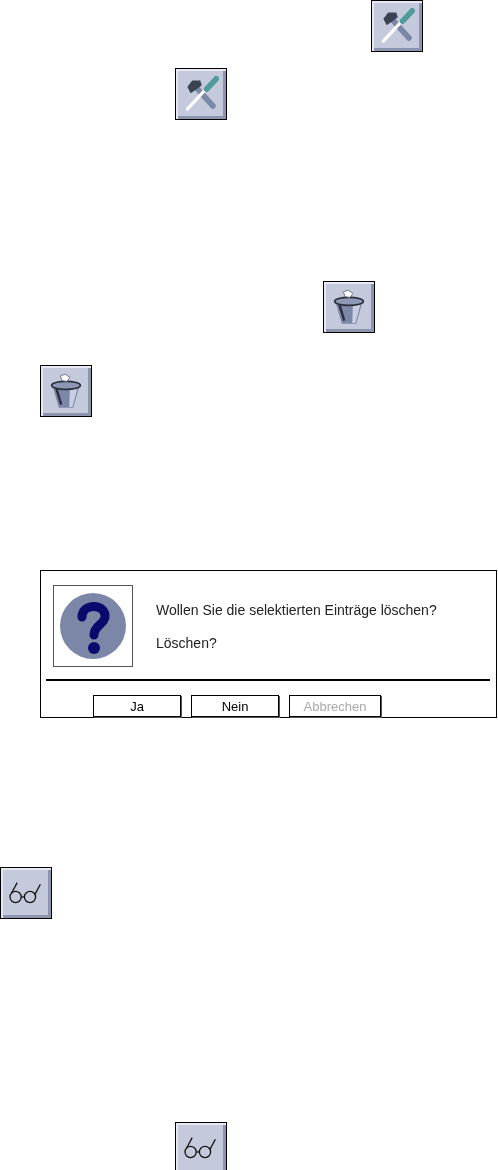 The image size is (498, 1170). I want to click on dialog-message: Löschen?, so click(187, 642).